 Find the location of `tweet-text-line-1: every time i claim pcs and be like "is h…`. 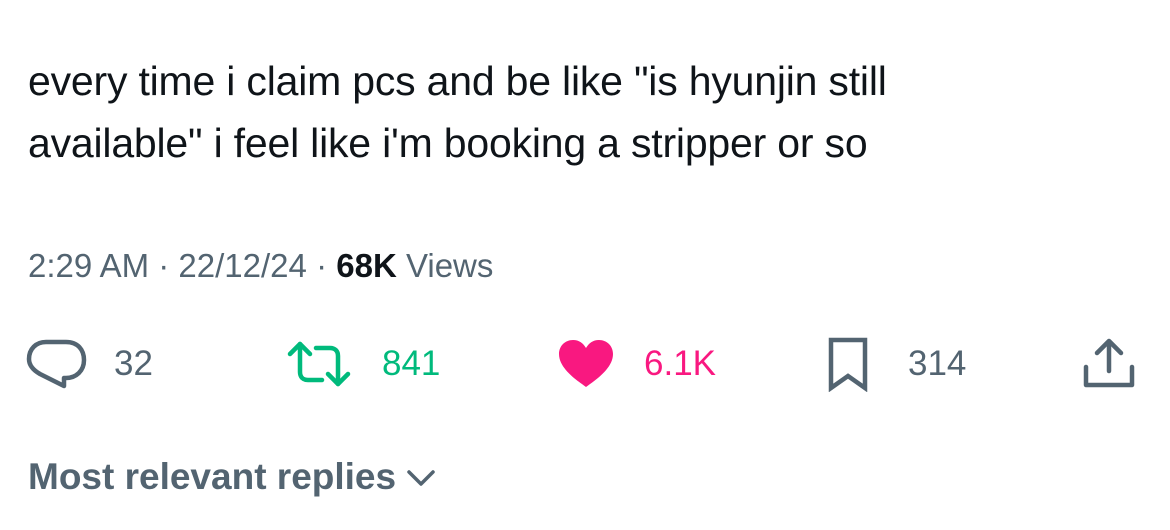

tweet-text-line-1: every time i claim pcs and be like "is h… is located at coordinates (457, 81).